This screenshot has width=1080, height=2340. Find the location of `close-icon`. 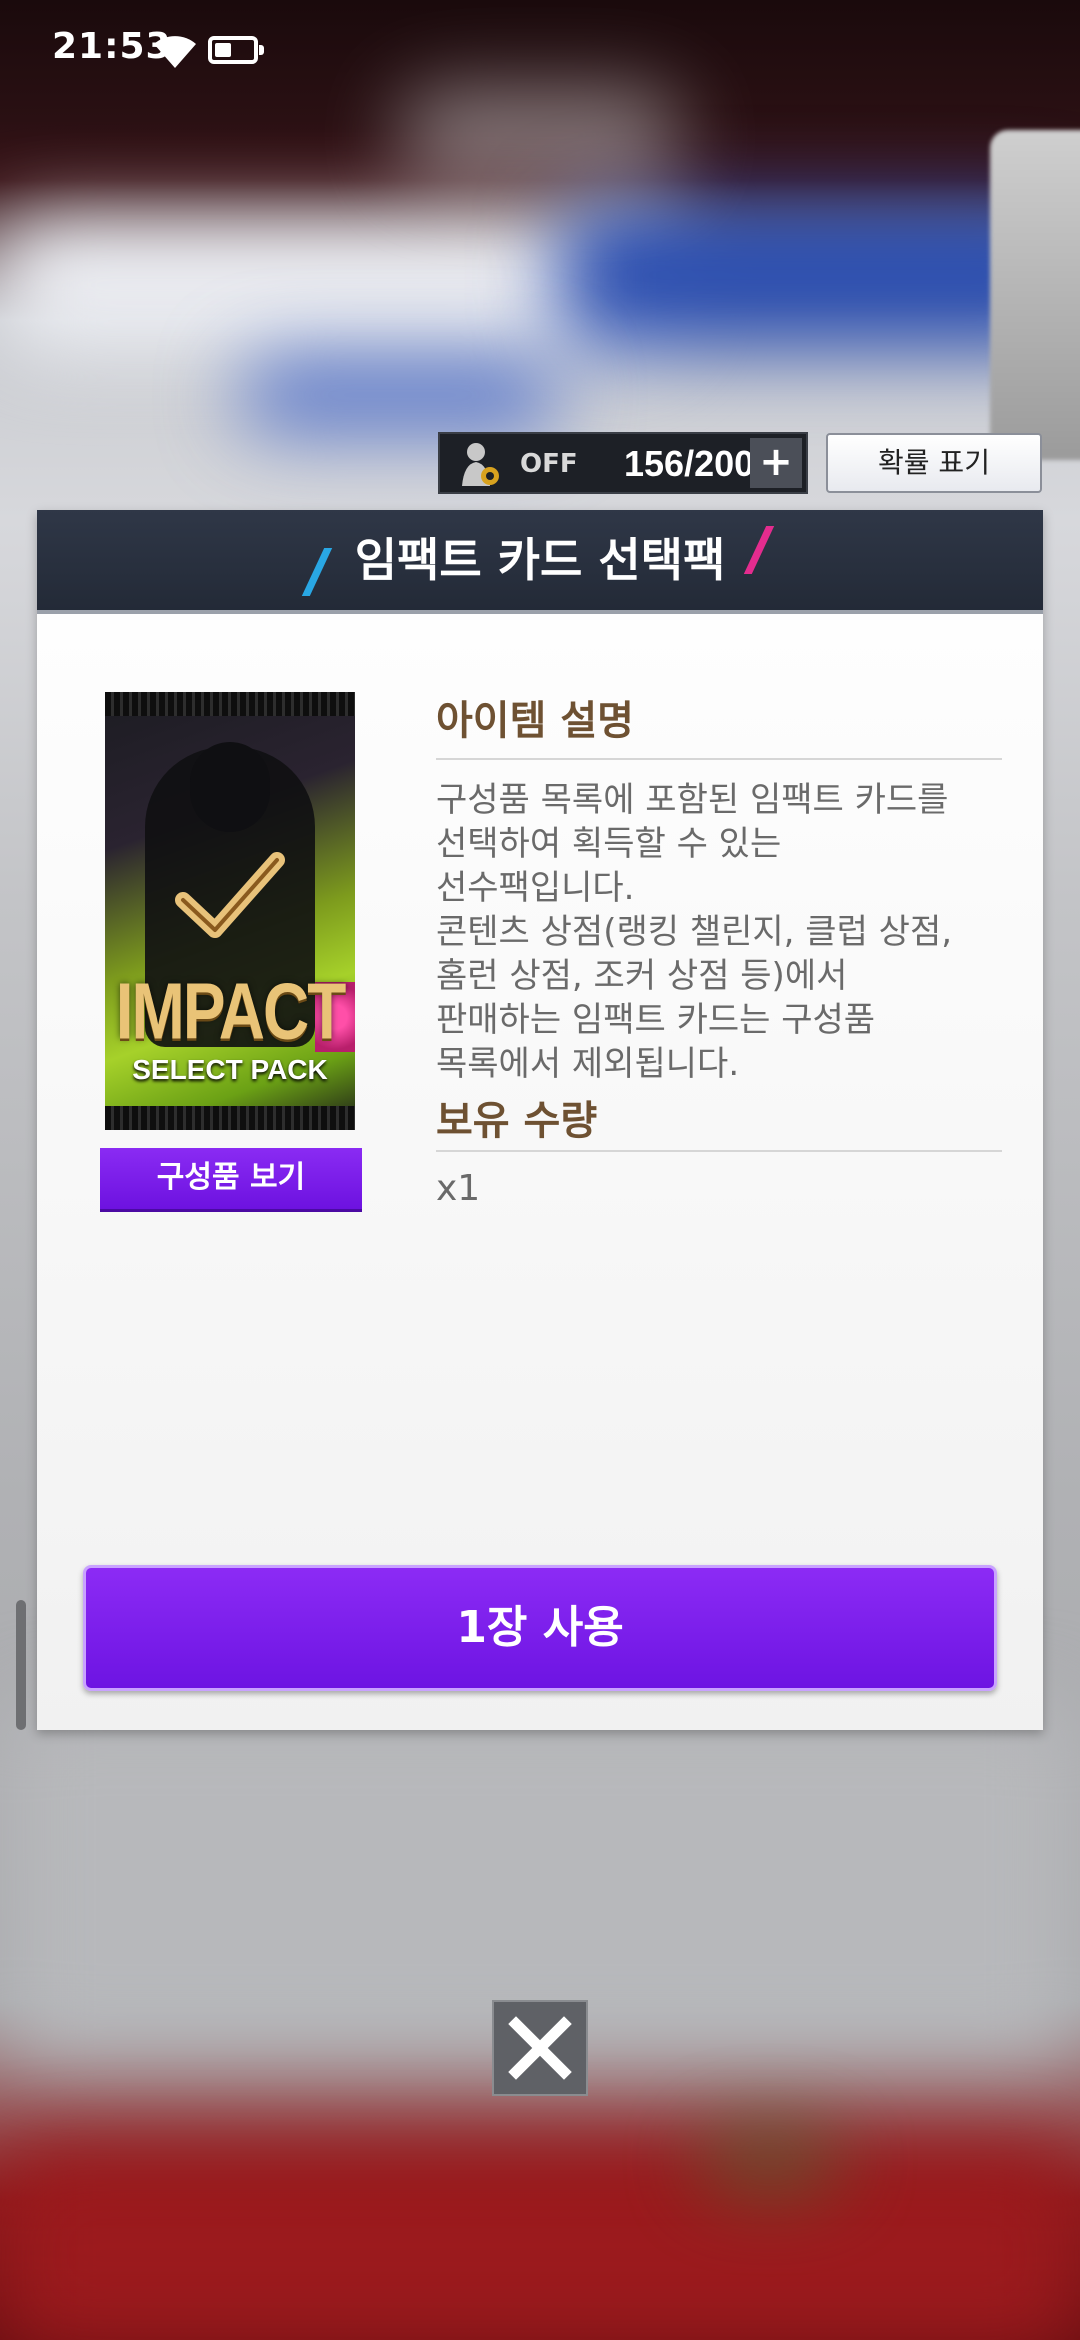

close-icon is located at coordinates (540, 2048).